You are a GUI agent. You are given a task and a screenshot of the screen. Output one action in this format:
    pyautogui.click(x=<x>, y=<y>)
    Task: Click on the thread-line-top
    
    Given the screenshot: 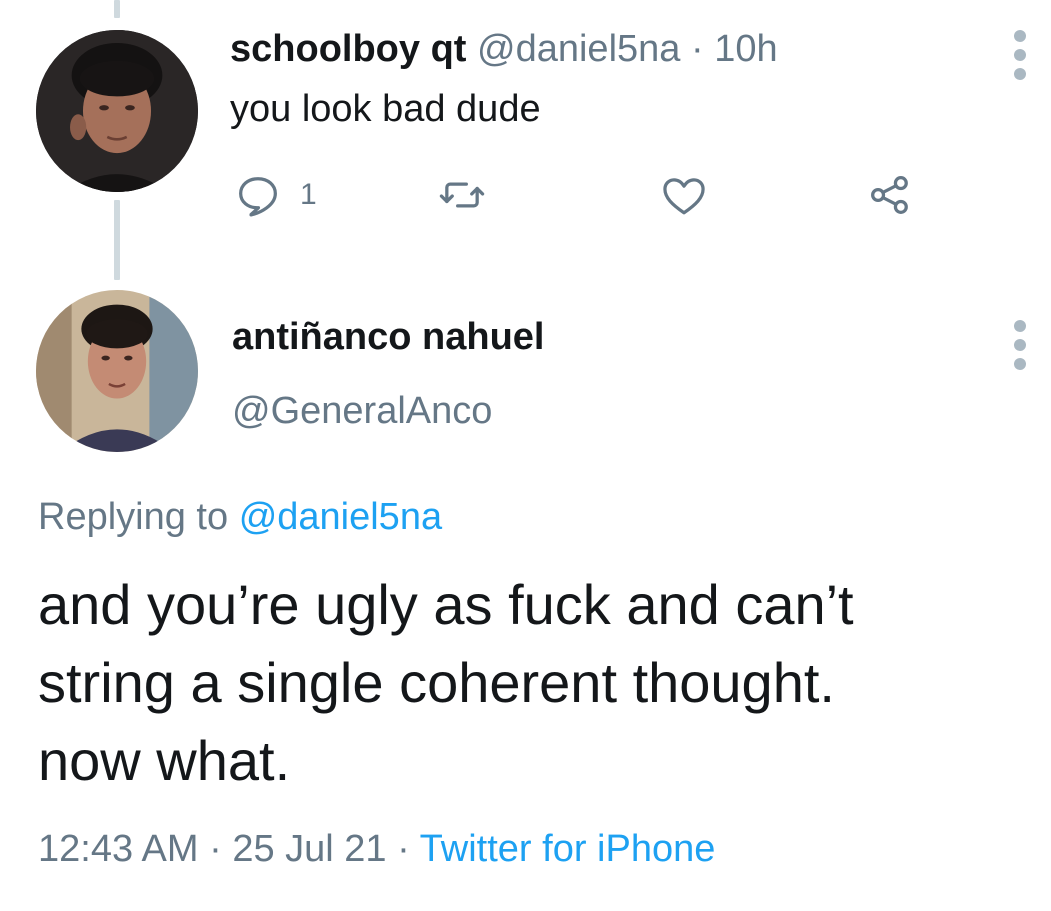 What is the action you would take?
    pyautogui.click(x=117, y=9)
    